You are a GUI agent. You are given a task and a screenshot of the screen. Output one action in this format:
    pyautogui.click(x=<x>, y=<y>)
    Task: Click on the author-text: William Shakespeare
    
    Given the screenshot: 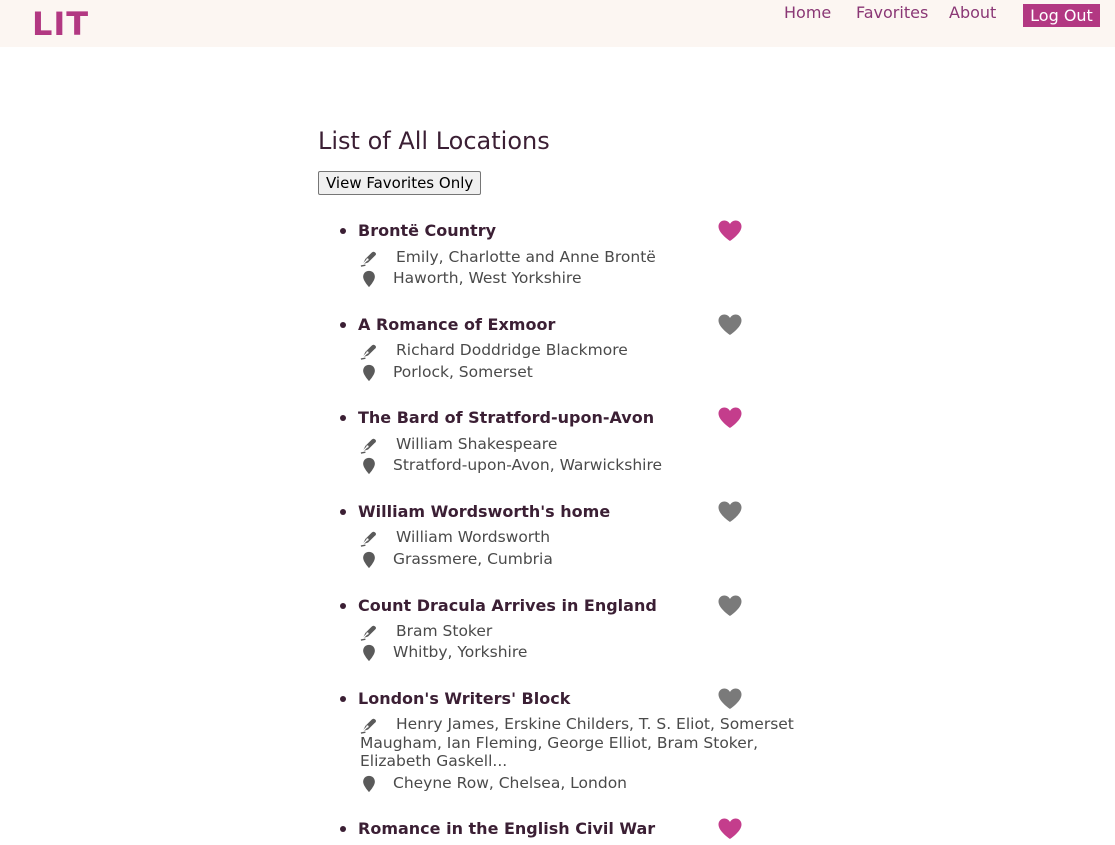 What is the action you would take?
    pyautogui.click(x=477, y=444)
    